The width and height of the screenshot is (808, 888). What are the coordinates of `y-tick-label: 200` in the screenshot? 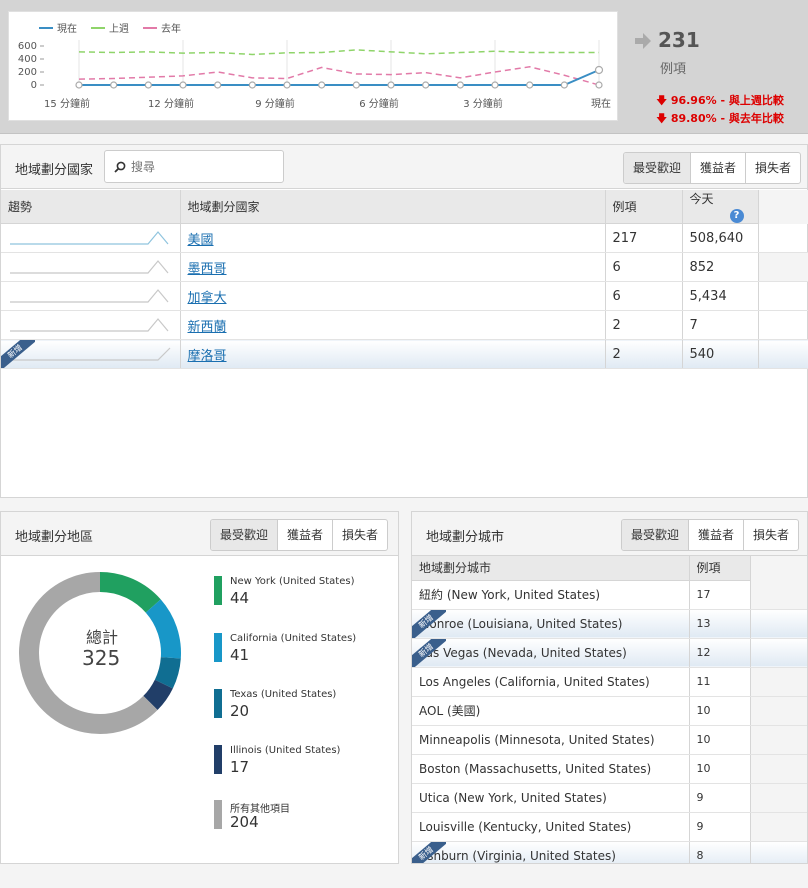 It's located at (27, 72).